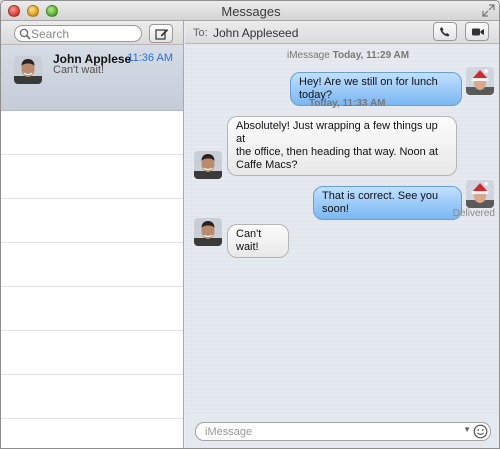 This screenshot has width=500, height=449. What do you see at coordinates (258, 241) in the screenshot?
I see `message-bubble-received: Can't wait!` at bounding box center [258, 241].